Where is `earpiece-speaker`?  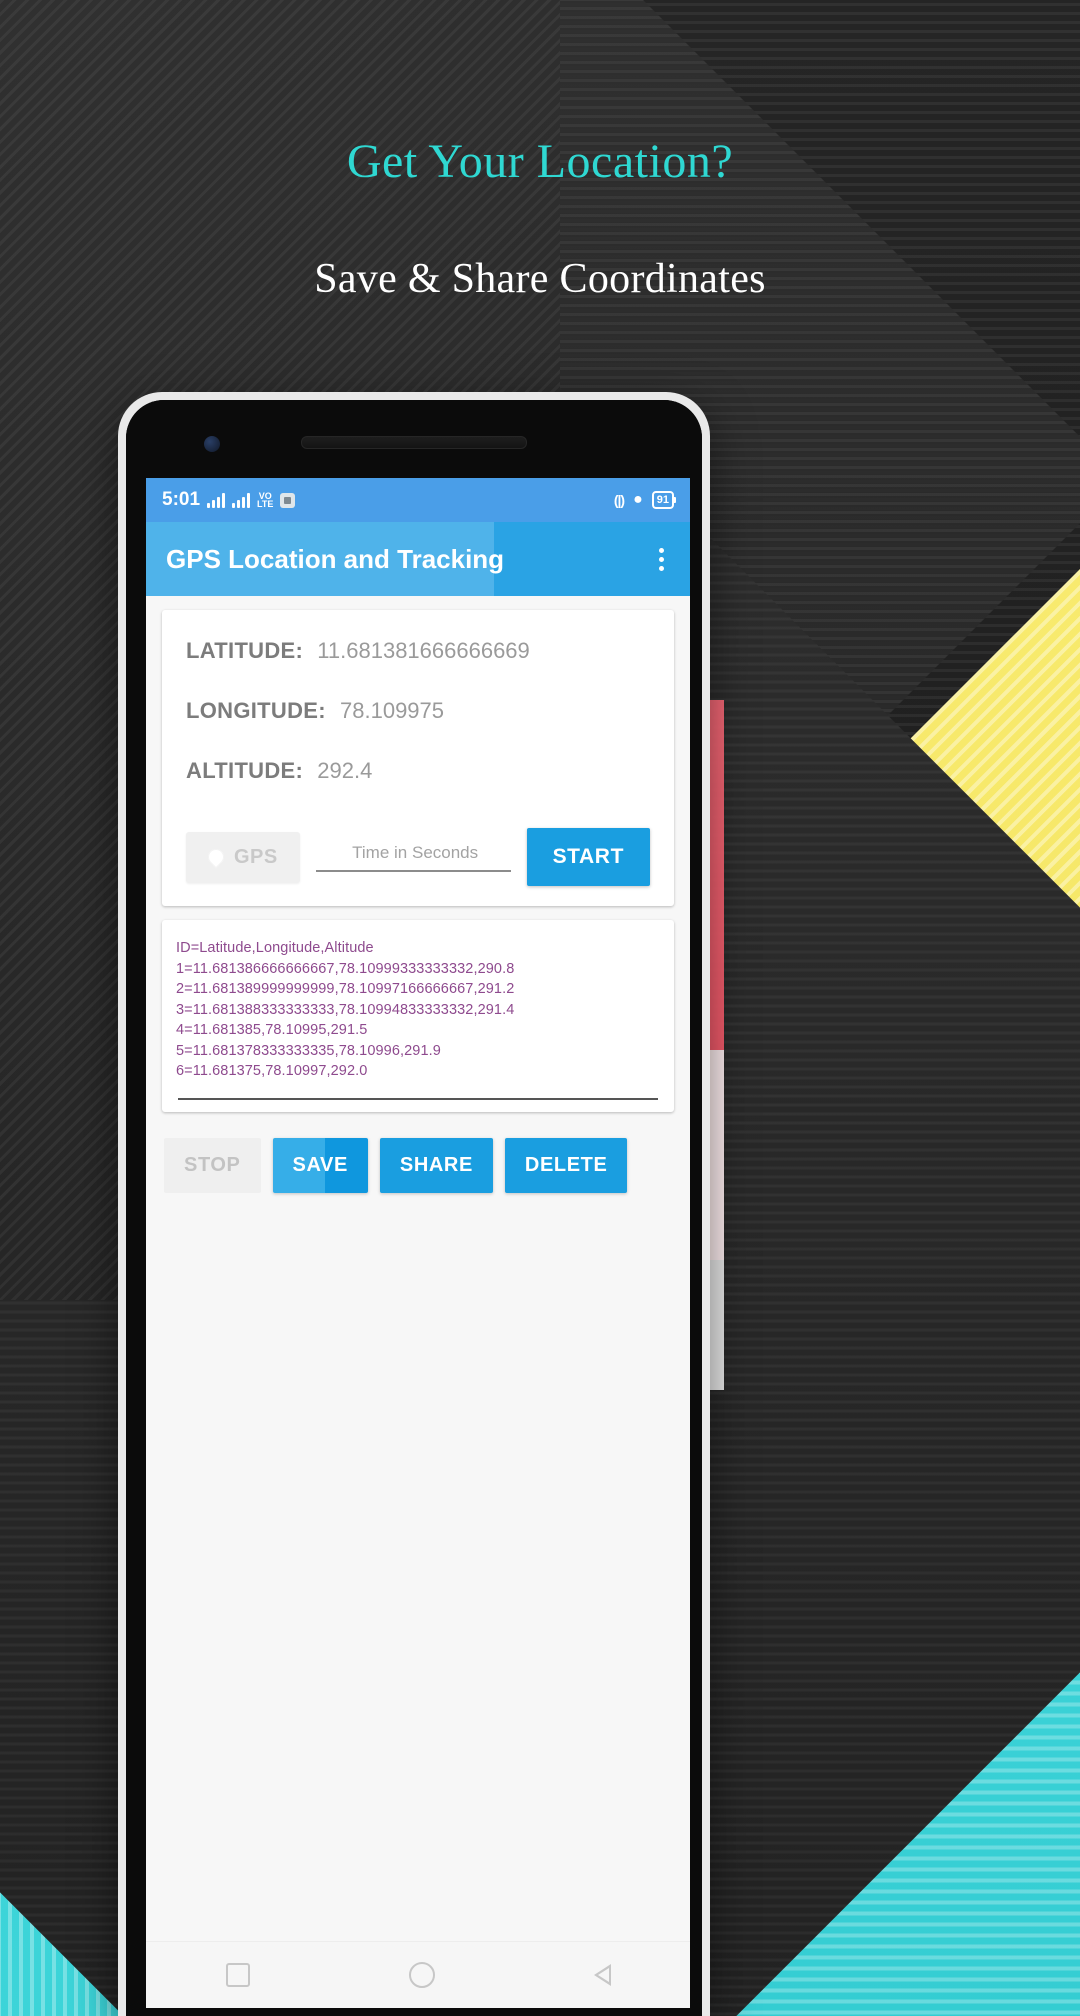
earpiece-speaker is located at coordinates (414, 442).